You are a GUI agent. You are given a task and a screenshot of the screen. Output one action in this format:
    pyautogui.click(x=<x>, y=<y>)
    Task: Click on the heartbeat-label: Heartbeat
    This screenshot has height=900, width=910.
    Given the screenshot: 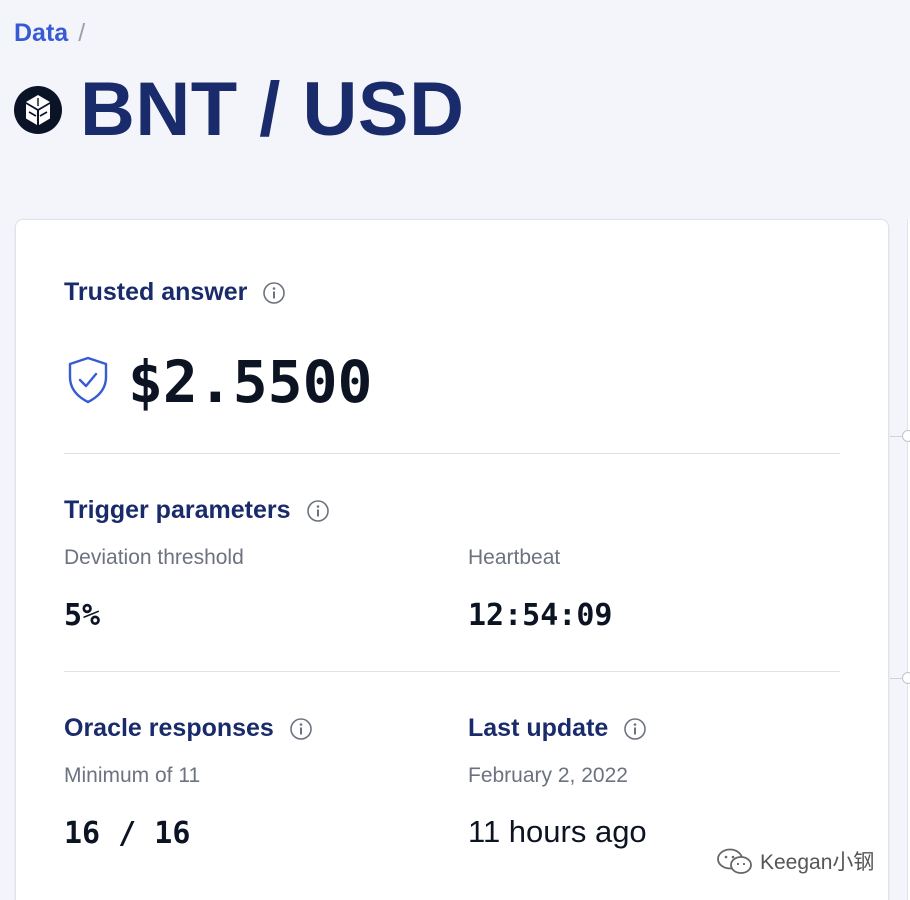 What is the action you would take?
    pyautogui.click(x=514, y=557)
    